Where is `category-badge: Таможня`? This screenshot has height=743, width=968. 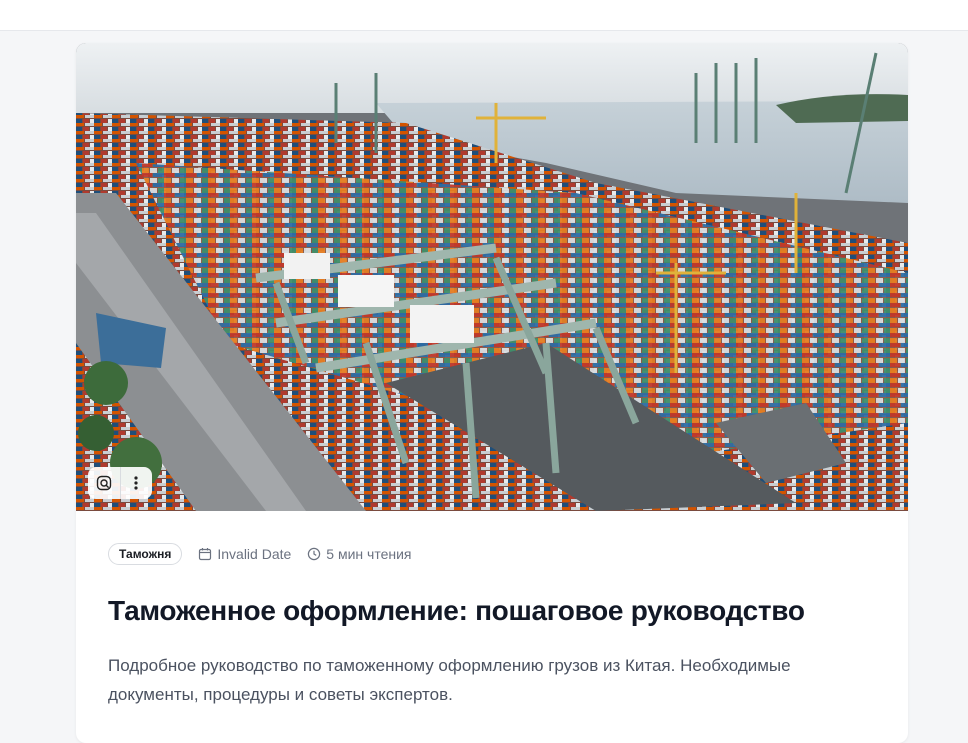 category-badge: Таможня is located at coordinates (145, 554).